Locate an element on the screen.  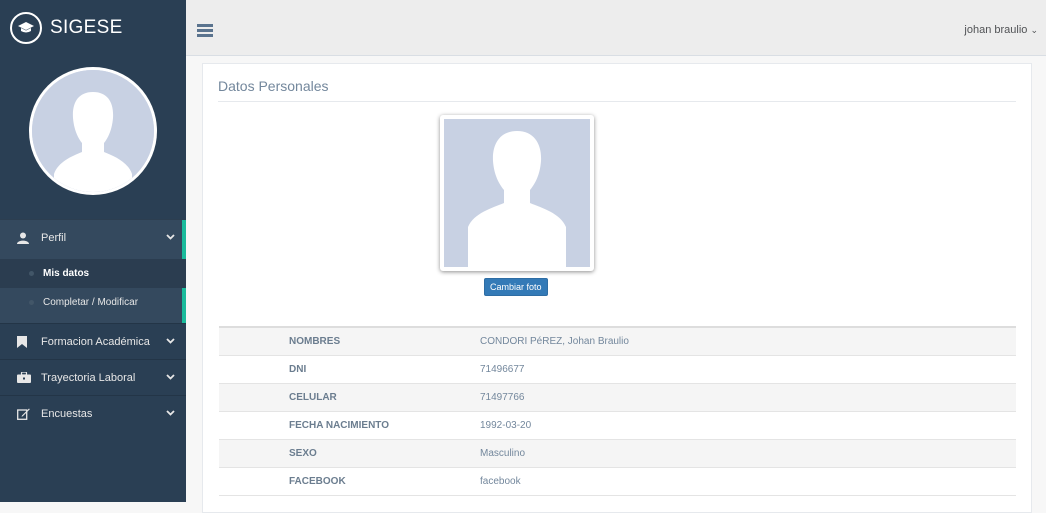
field-label: FECHA NACIMIENTO is located at coordinates (339, 425).